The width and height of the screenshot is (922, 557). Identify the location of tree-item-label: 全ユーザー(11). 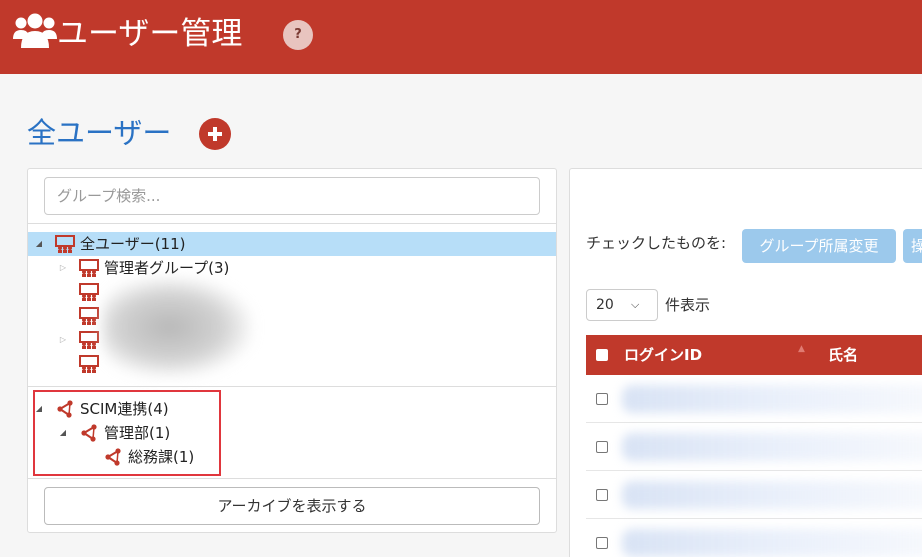
(133, 244).